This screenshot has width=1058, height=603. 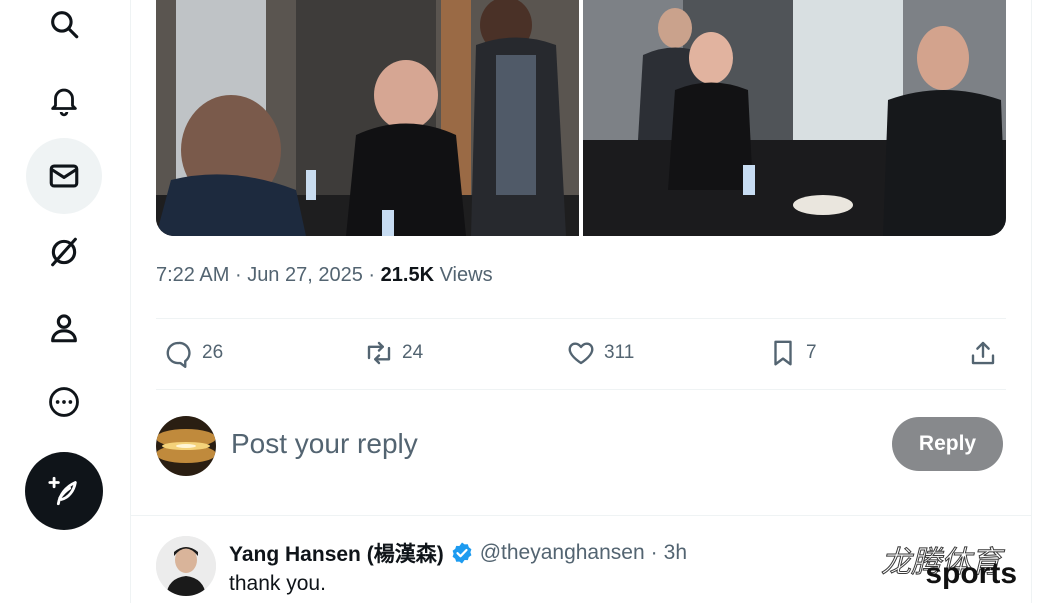 What do you see at coordinates (65, 25) in the screenshot?
I see `search-icon` at bounding box center [65, 25].